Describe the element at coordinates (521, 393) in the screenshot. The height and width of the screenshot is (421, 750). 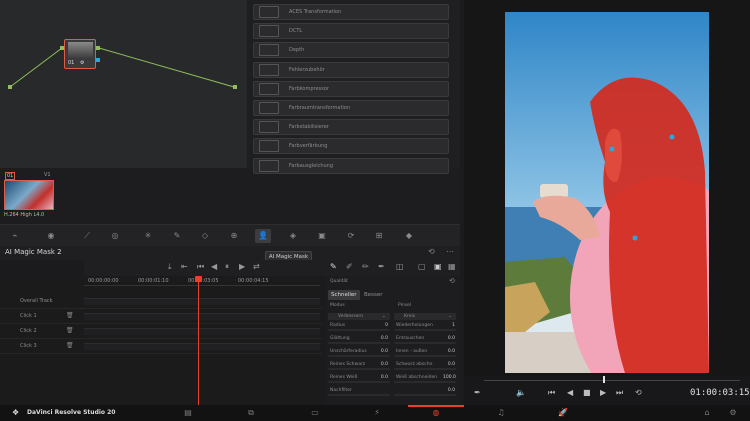
I see `audio-icon: 🔈` at that location.